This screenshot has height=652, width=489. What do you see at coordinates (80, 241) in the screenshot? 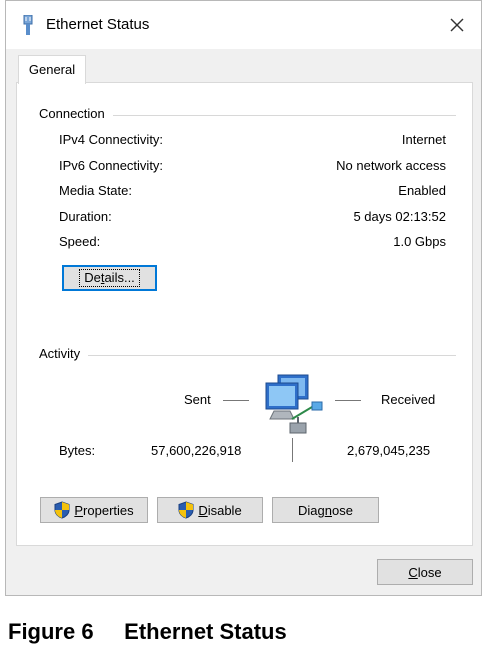
I see `speed-label: Speed:` at bounding box center [80, 241].